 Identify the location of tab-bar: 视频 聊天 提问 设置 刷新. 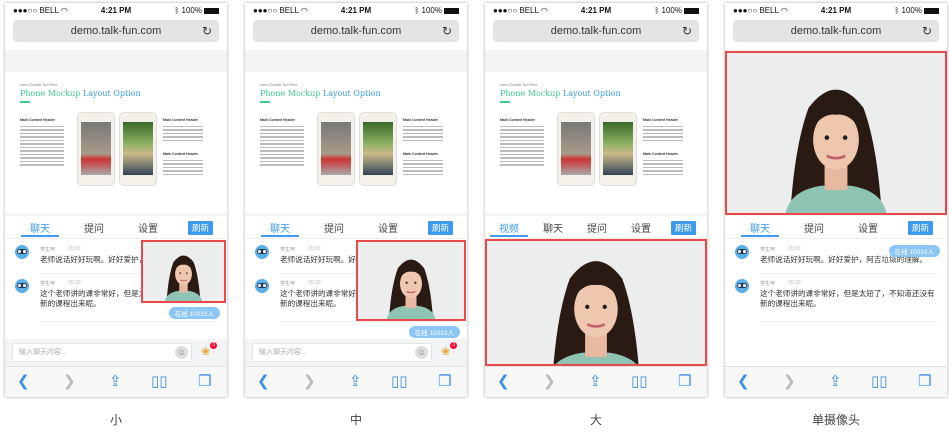
(596, 227).